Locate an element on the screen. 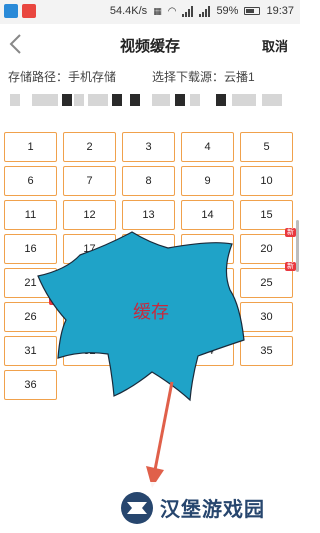 The height and width of the screenshot is (533, 320). episode-cell: 9 is located at coordinates (207, 181).